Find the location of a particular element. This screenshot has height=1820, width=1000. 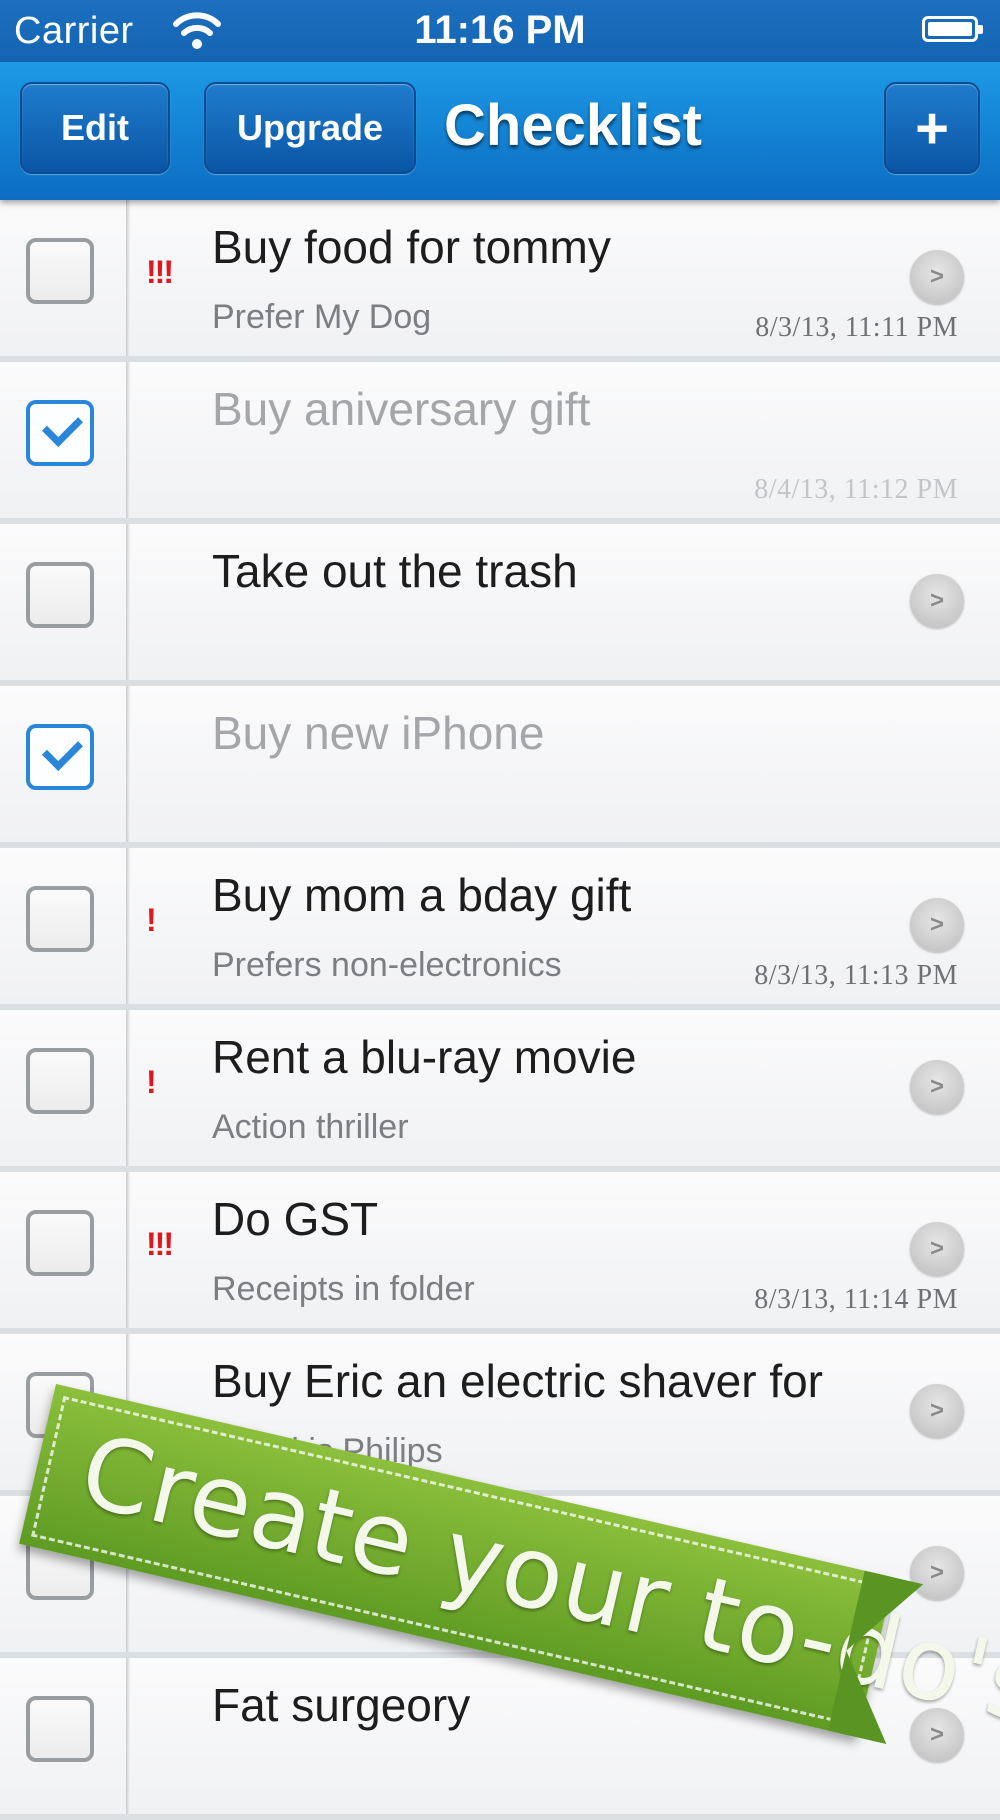

item-date: 8/3/13, 11:14 PM is located at coordinates (856, 1299).